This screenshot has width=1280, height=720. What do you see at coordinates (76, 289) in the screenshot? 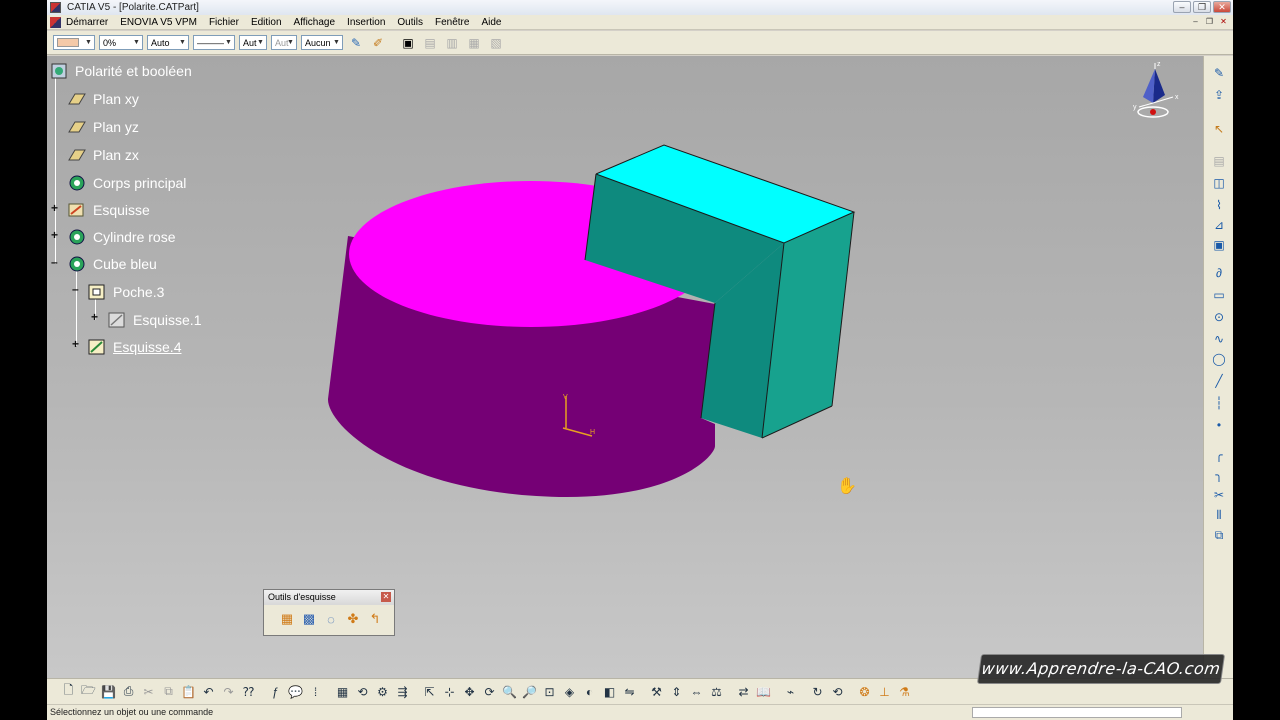
I see `collapse-poche-icon: –` at bounding box center [76, 289].